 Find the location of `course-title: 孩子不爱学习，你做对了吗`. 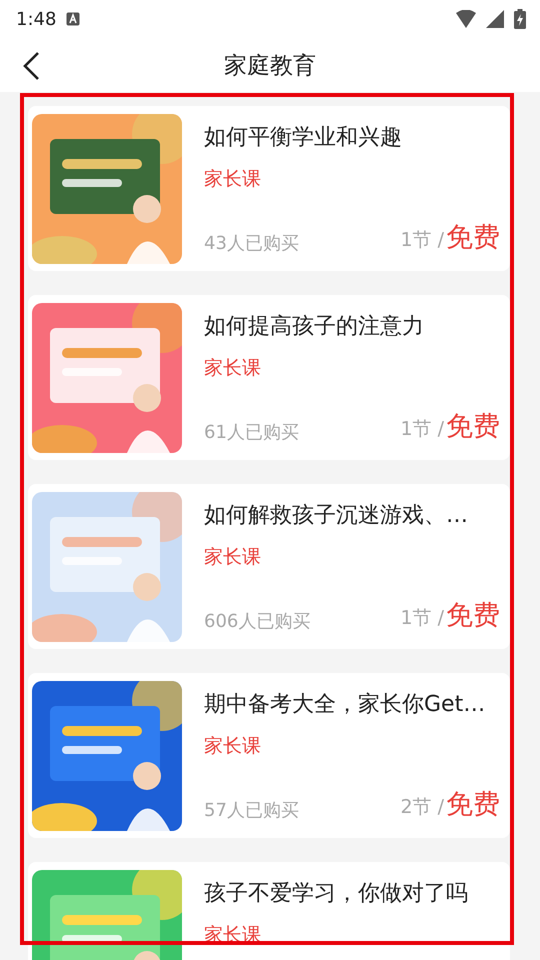

course-title: 孩子不爱学习，你做对了吗 is located at coordinates (336, 894).